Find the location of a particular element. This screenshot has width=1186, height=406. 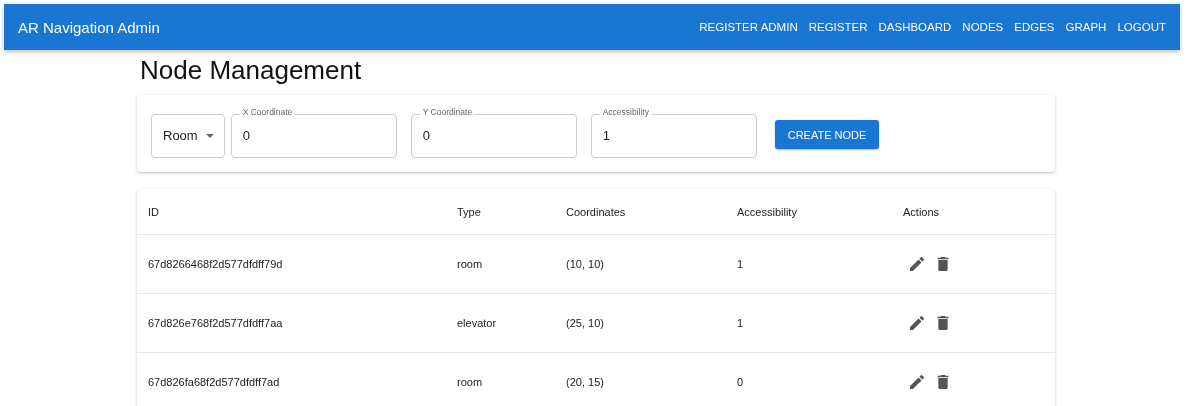

table-cell: 67d826fa68f2d577dfdff7ad is located at coordinates (214, 382).